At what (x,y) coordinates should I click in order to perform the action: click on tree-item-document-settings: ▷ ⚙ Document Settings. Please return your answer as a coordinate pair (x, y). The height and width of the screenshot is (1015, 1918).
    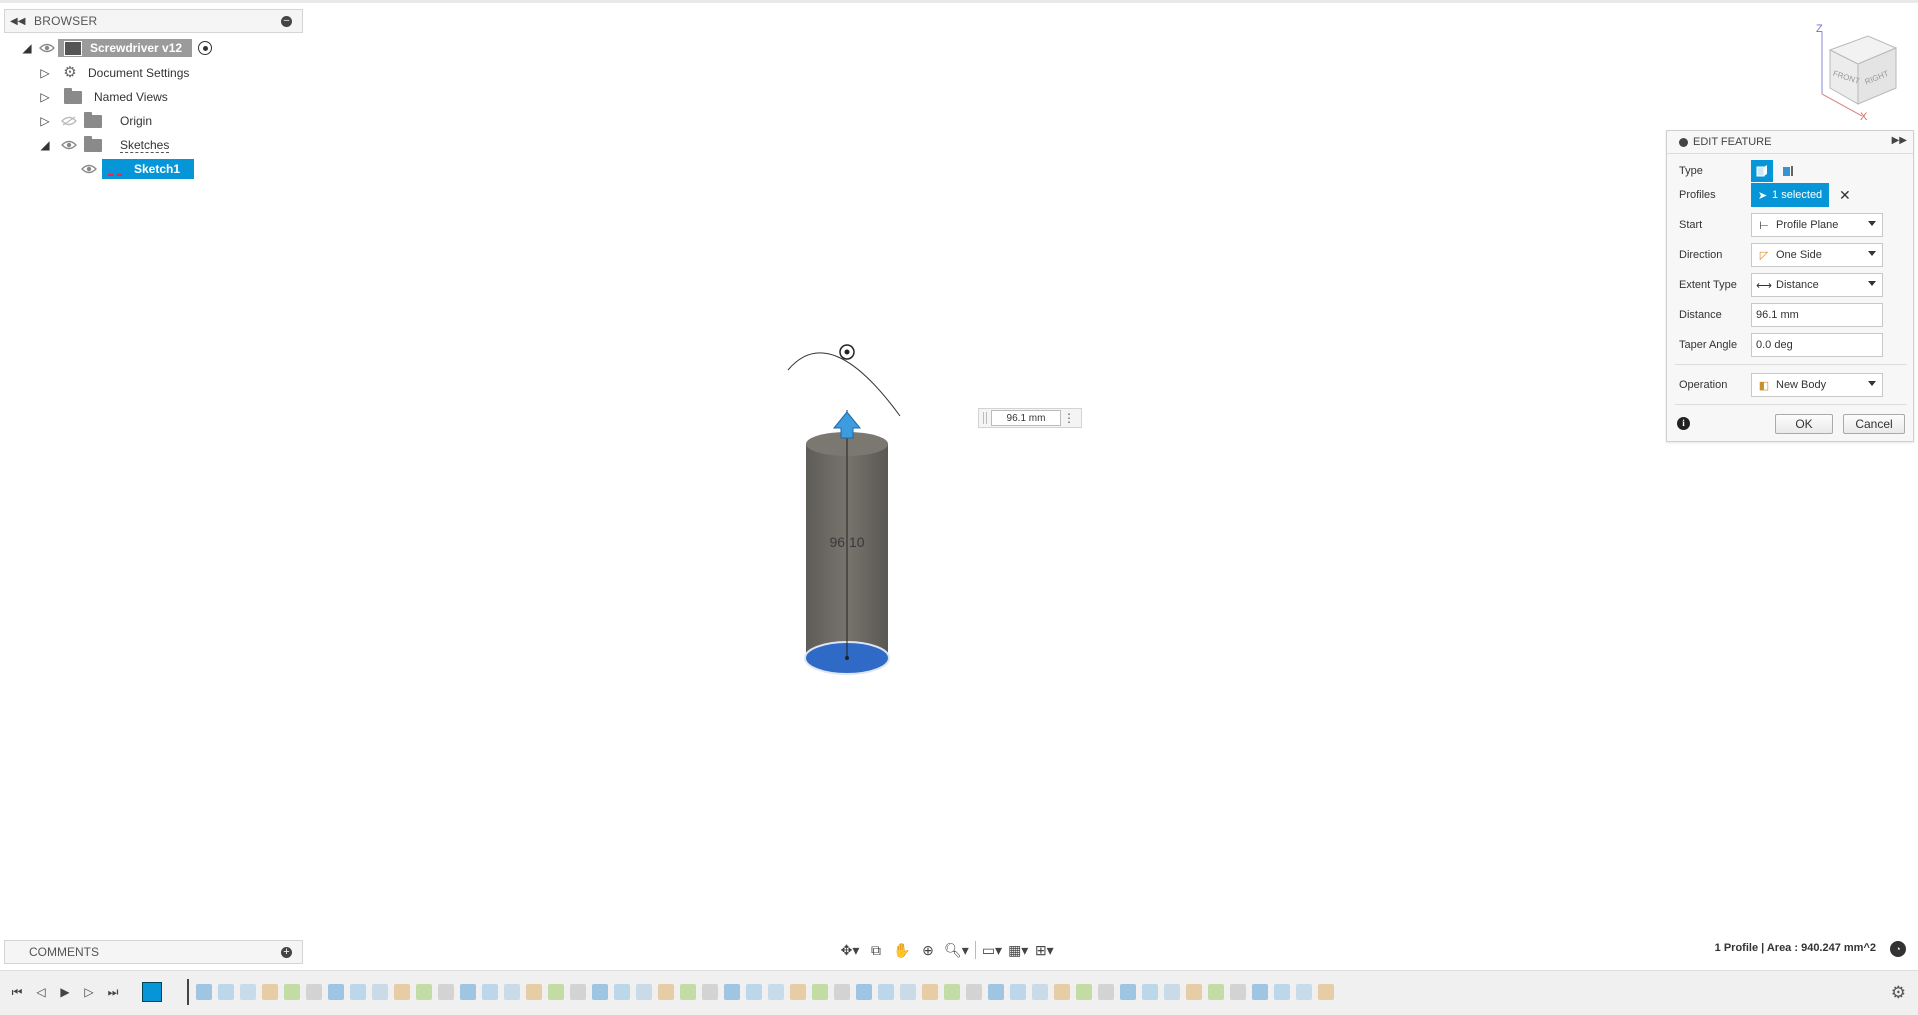
    Looking at the image, I should click on (113, 73).